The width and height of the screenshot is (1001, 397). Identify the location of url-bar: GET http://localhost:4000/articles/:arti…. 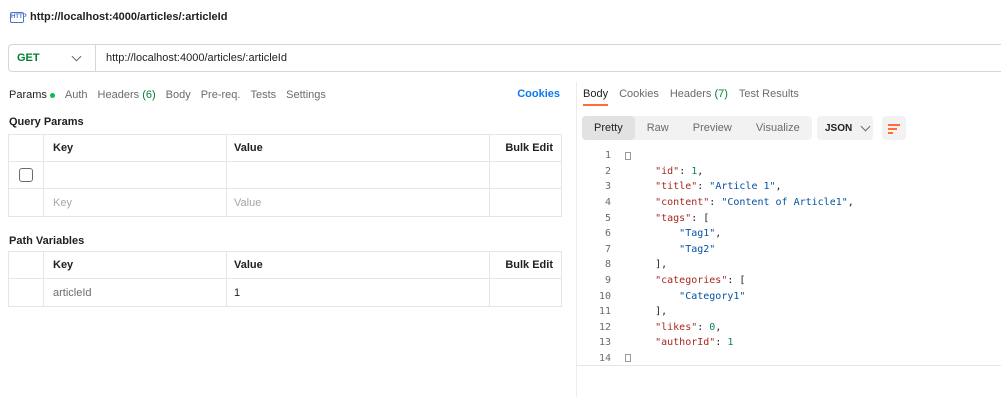
(504, 58).